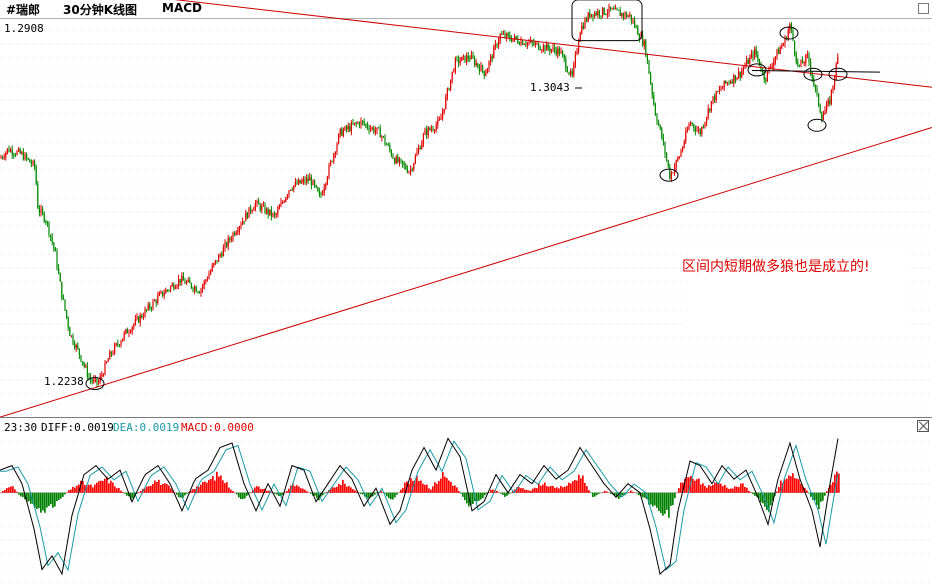  What do you see at coordinates (923, 426) in the screenshot?
I see `macd-panel-close-icon` at bounding box center [923, 426].